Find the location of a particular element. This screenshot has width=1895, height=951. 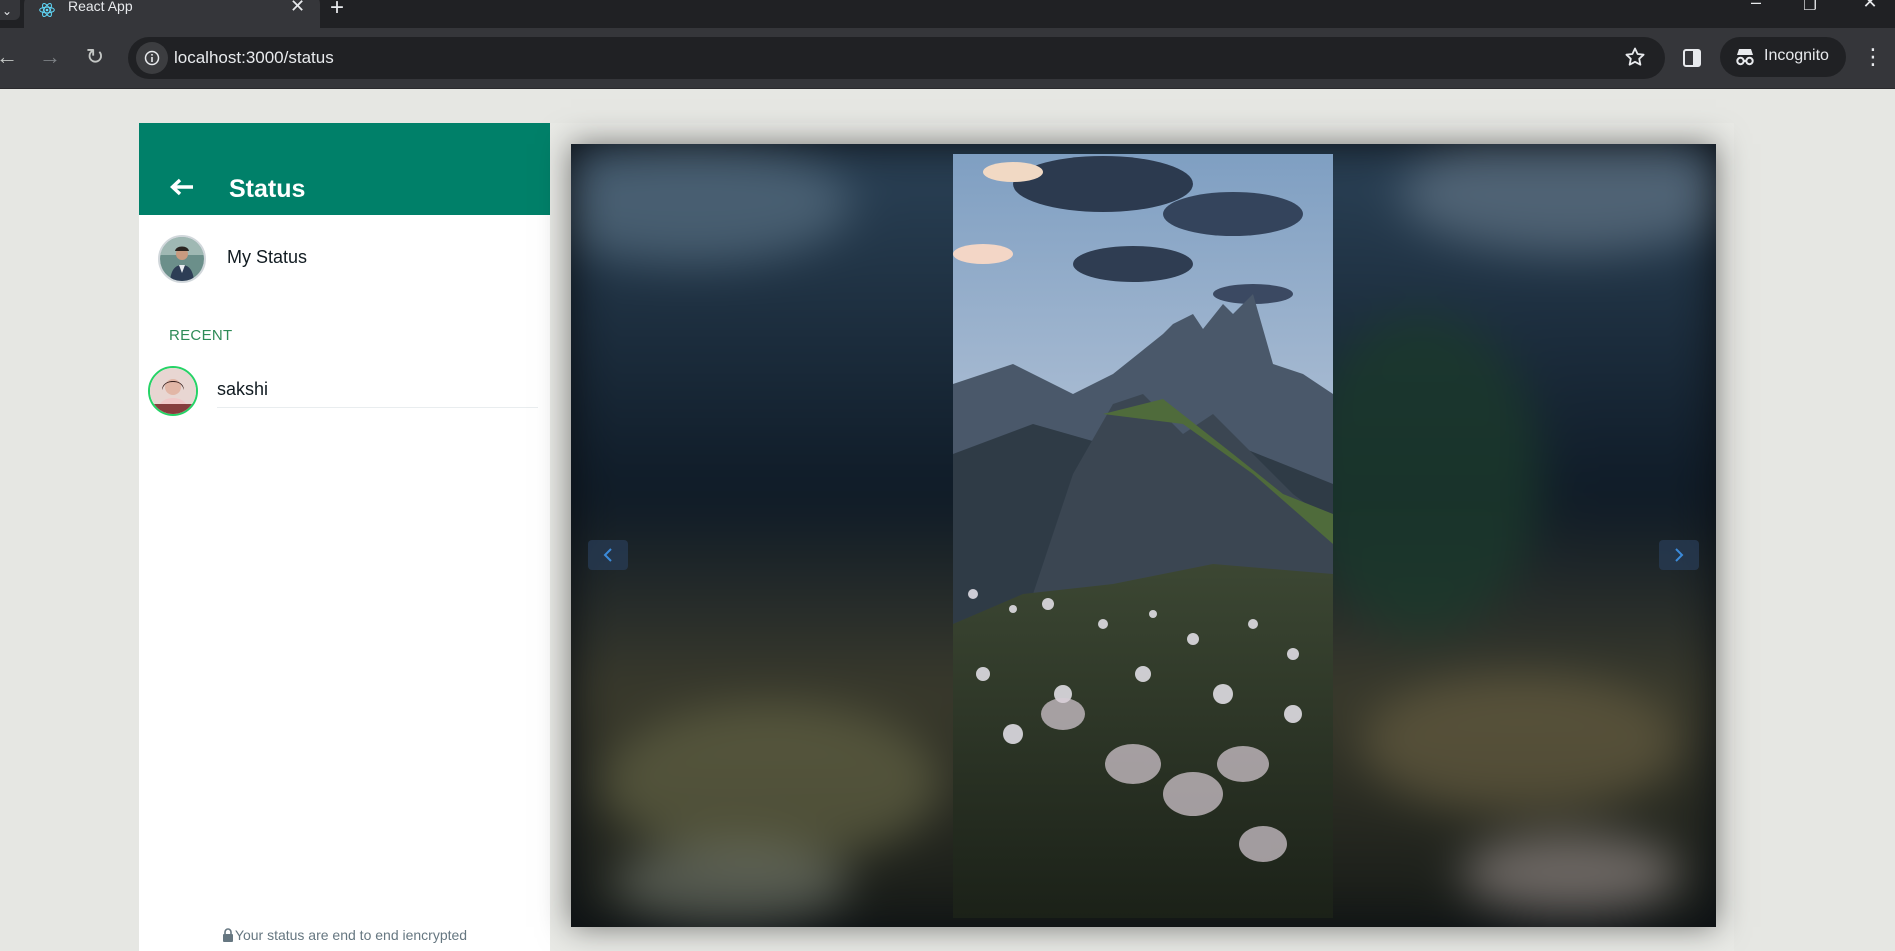

incognito-icon is located at coordinates (1745, 57).